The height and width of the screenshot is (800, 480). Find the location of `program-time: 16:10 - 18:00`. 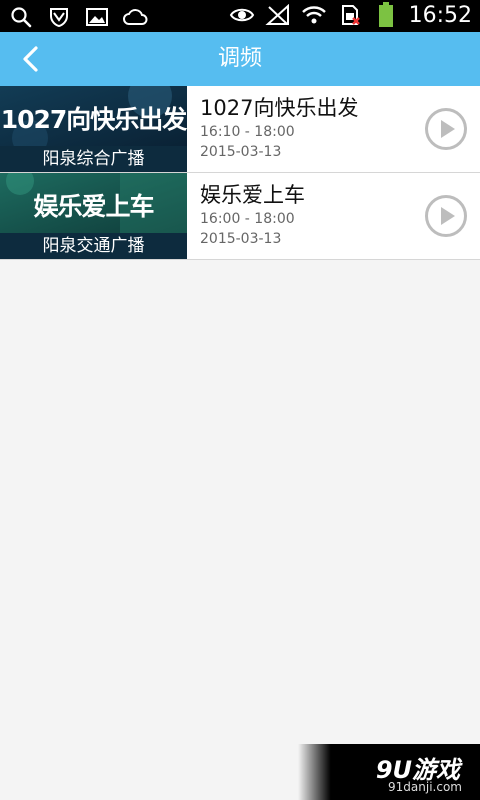

program-time: 16:10 - 18:00 is located at coordinates (247, 132).